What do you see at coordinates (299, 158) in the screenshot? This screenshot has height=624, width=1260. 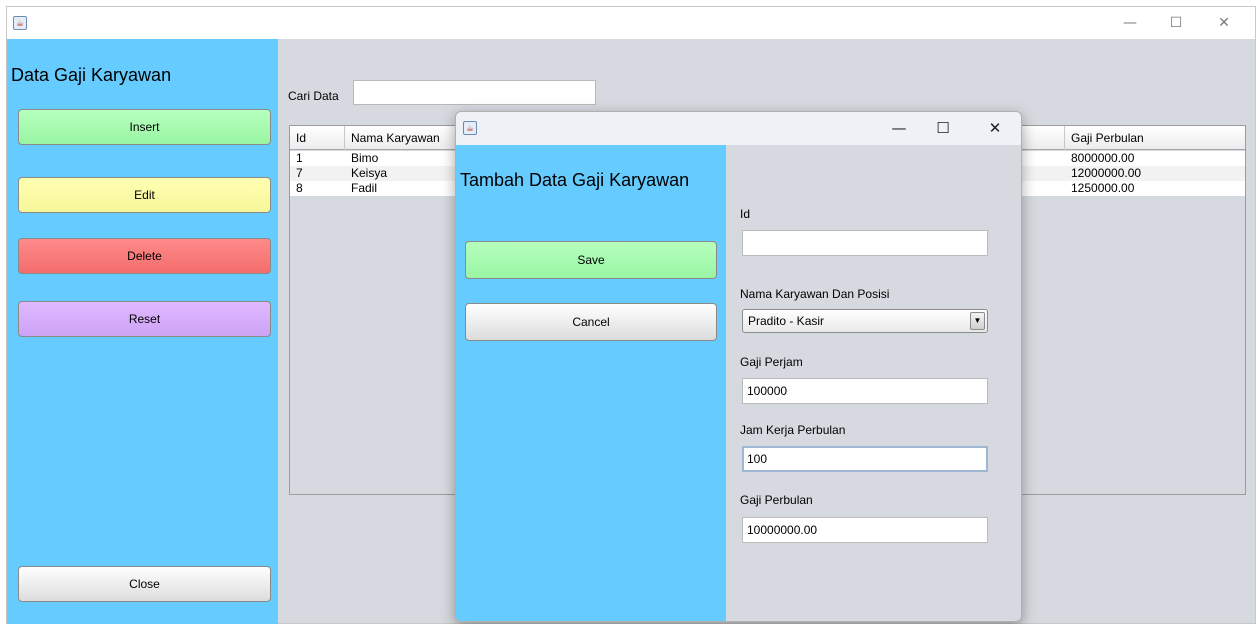 I see `cell-id: 1` at bounding box center [299, 158].